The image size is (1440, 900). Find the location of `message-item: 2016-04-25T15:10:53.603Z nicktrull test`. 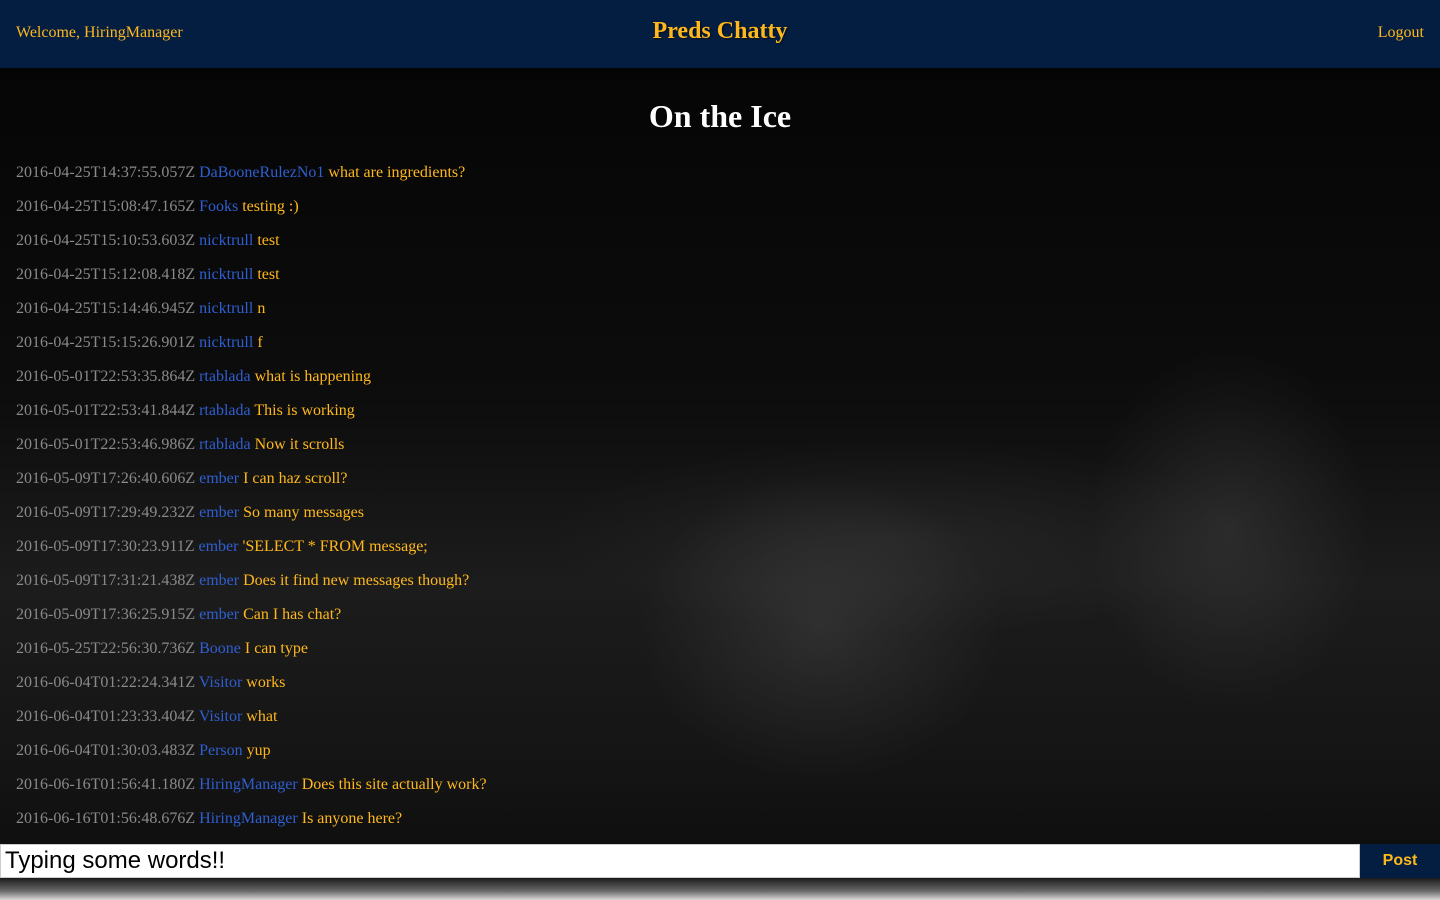

message-item: 2016-04-25T15:10:53.603Z nicktrull test is located at coordinates (716, 245).